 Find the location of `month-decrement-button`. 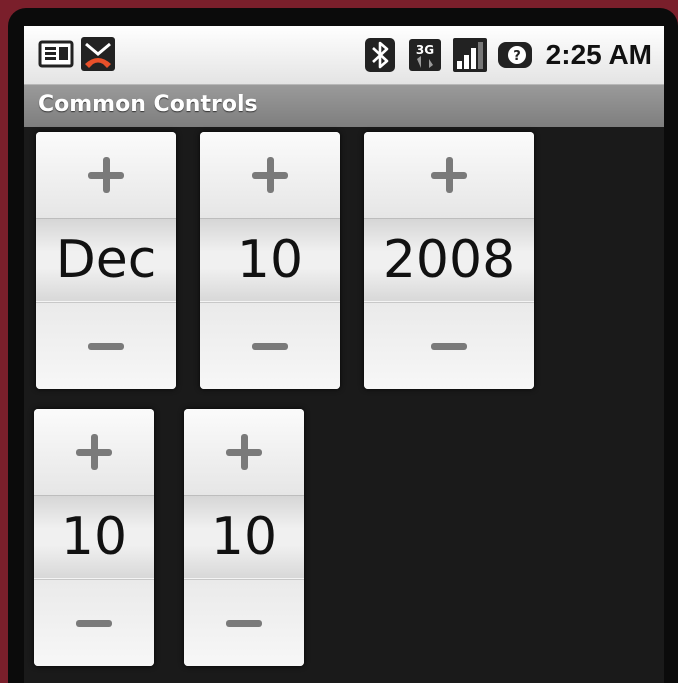

month-decrement-button is located at coordinates (106, 345).